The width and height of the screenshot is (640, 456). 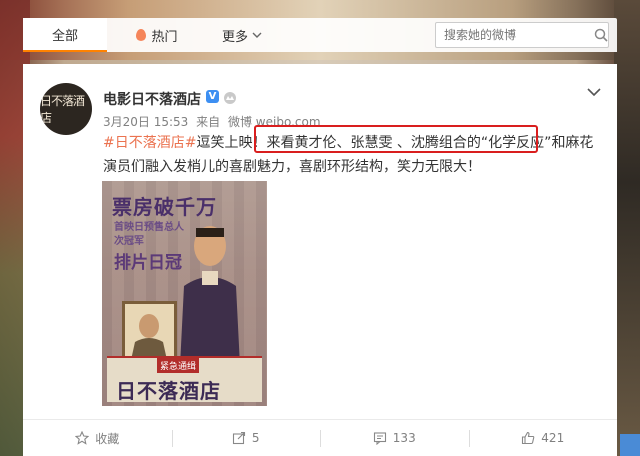 I want to click on like-count: 421, so click(x=553, y=438).